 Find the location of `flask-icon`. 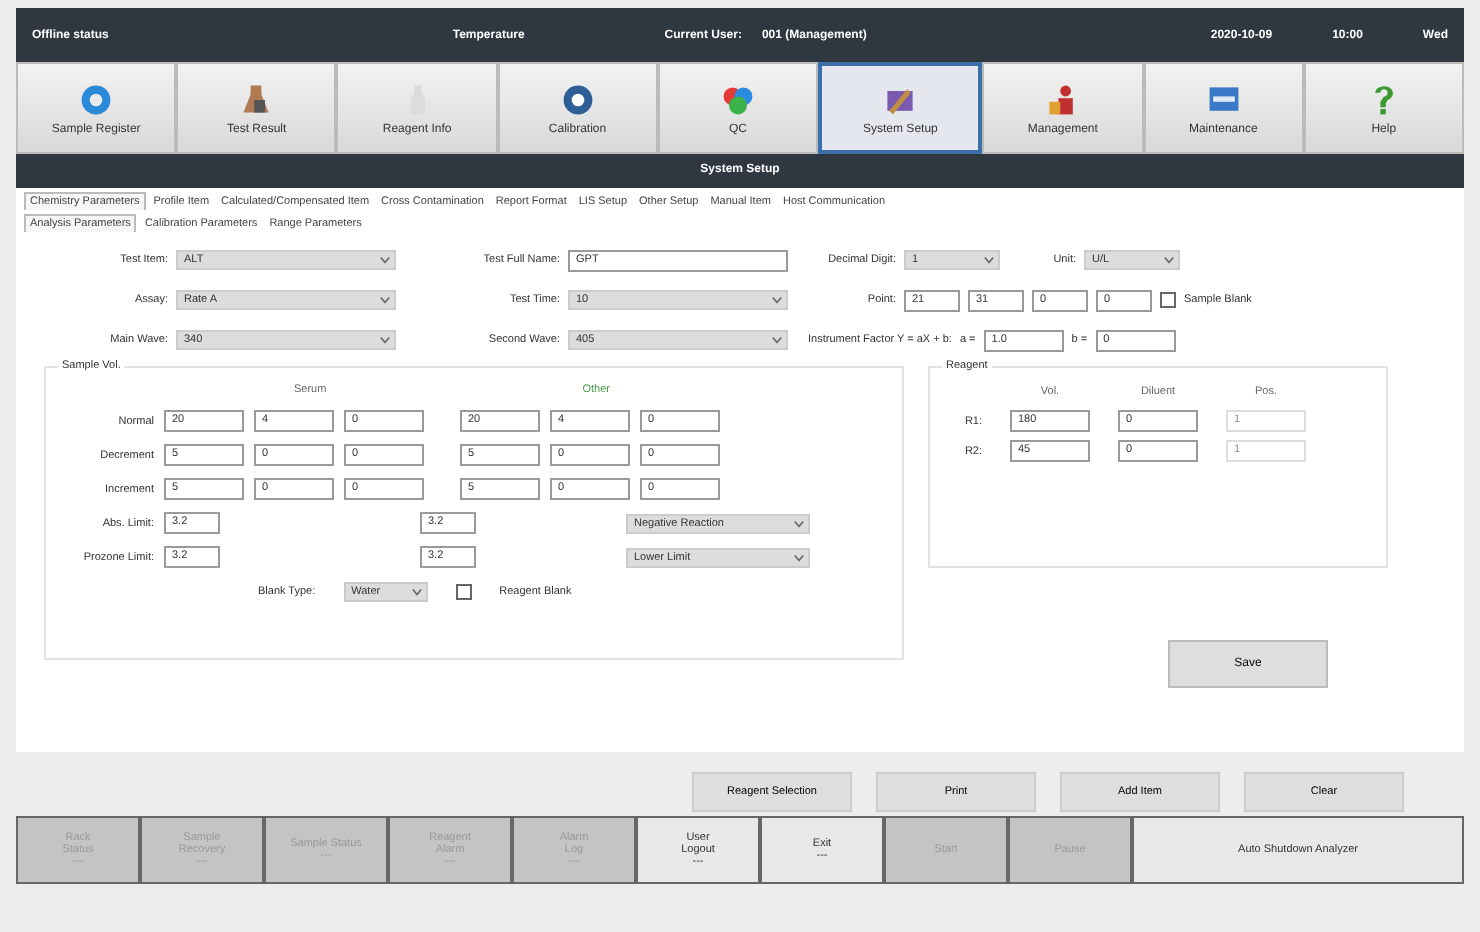

flask-icon is located at coordinates (256, 99).